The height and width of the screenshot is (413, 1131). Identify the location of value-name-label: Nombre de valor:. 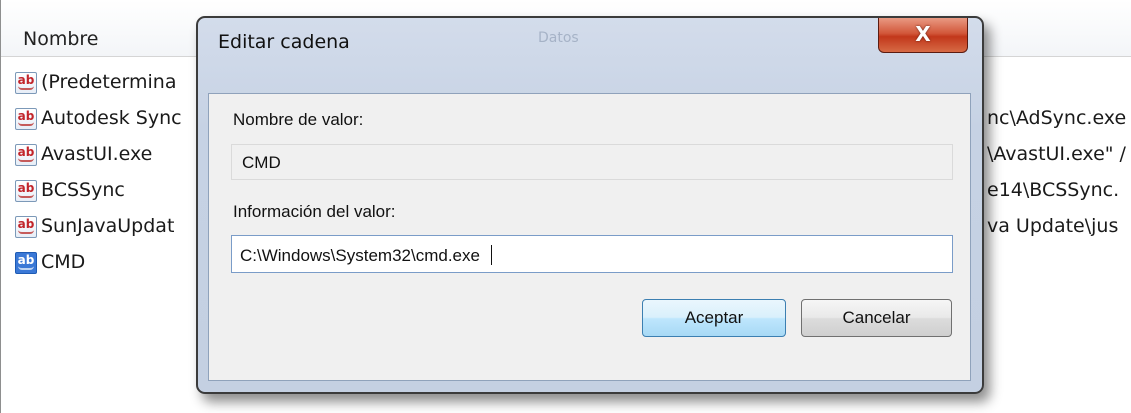
(298, 119).